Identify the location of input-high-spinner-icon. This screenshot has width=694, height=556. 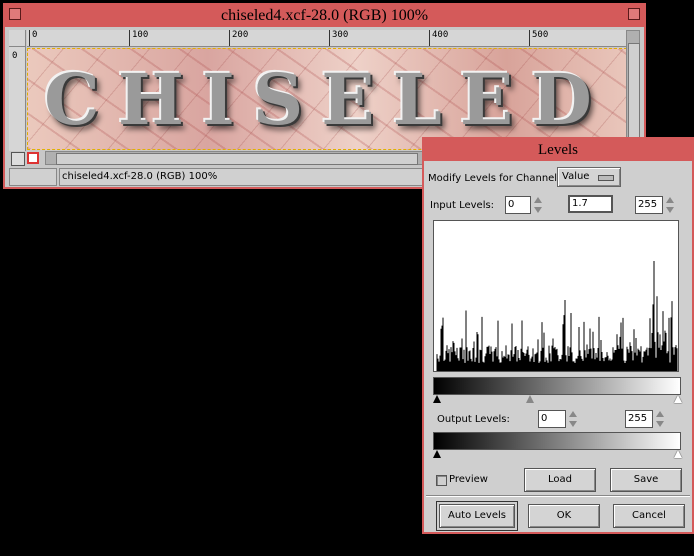
(670, 205).